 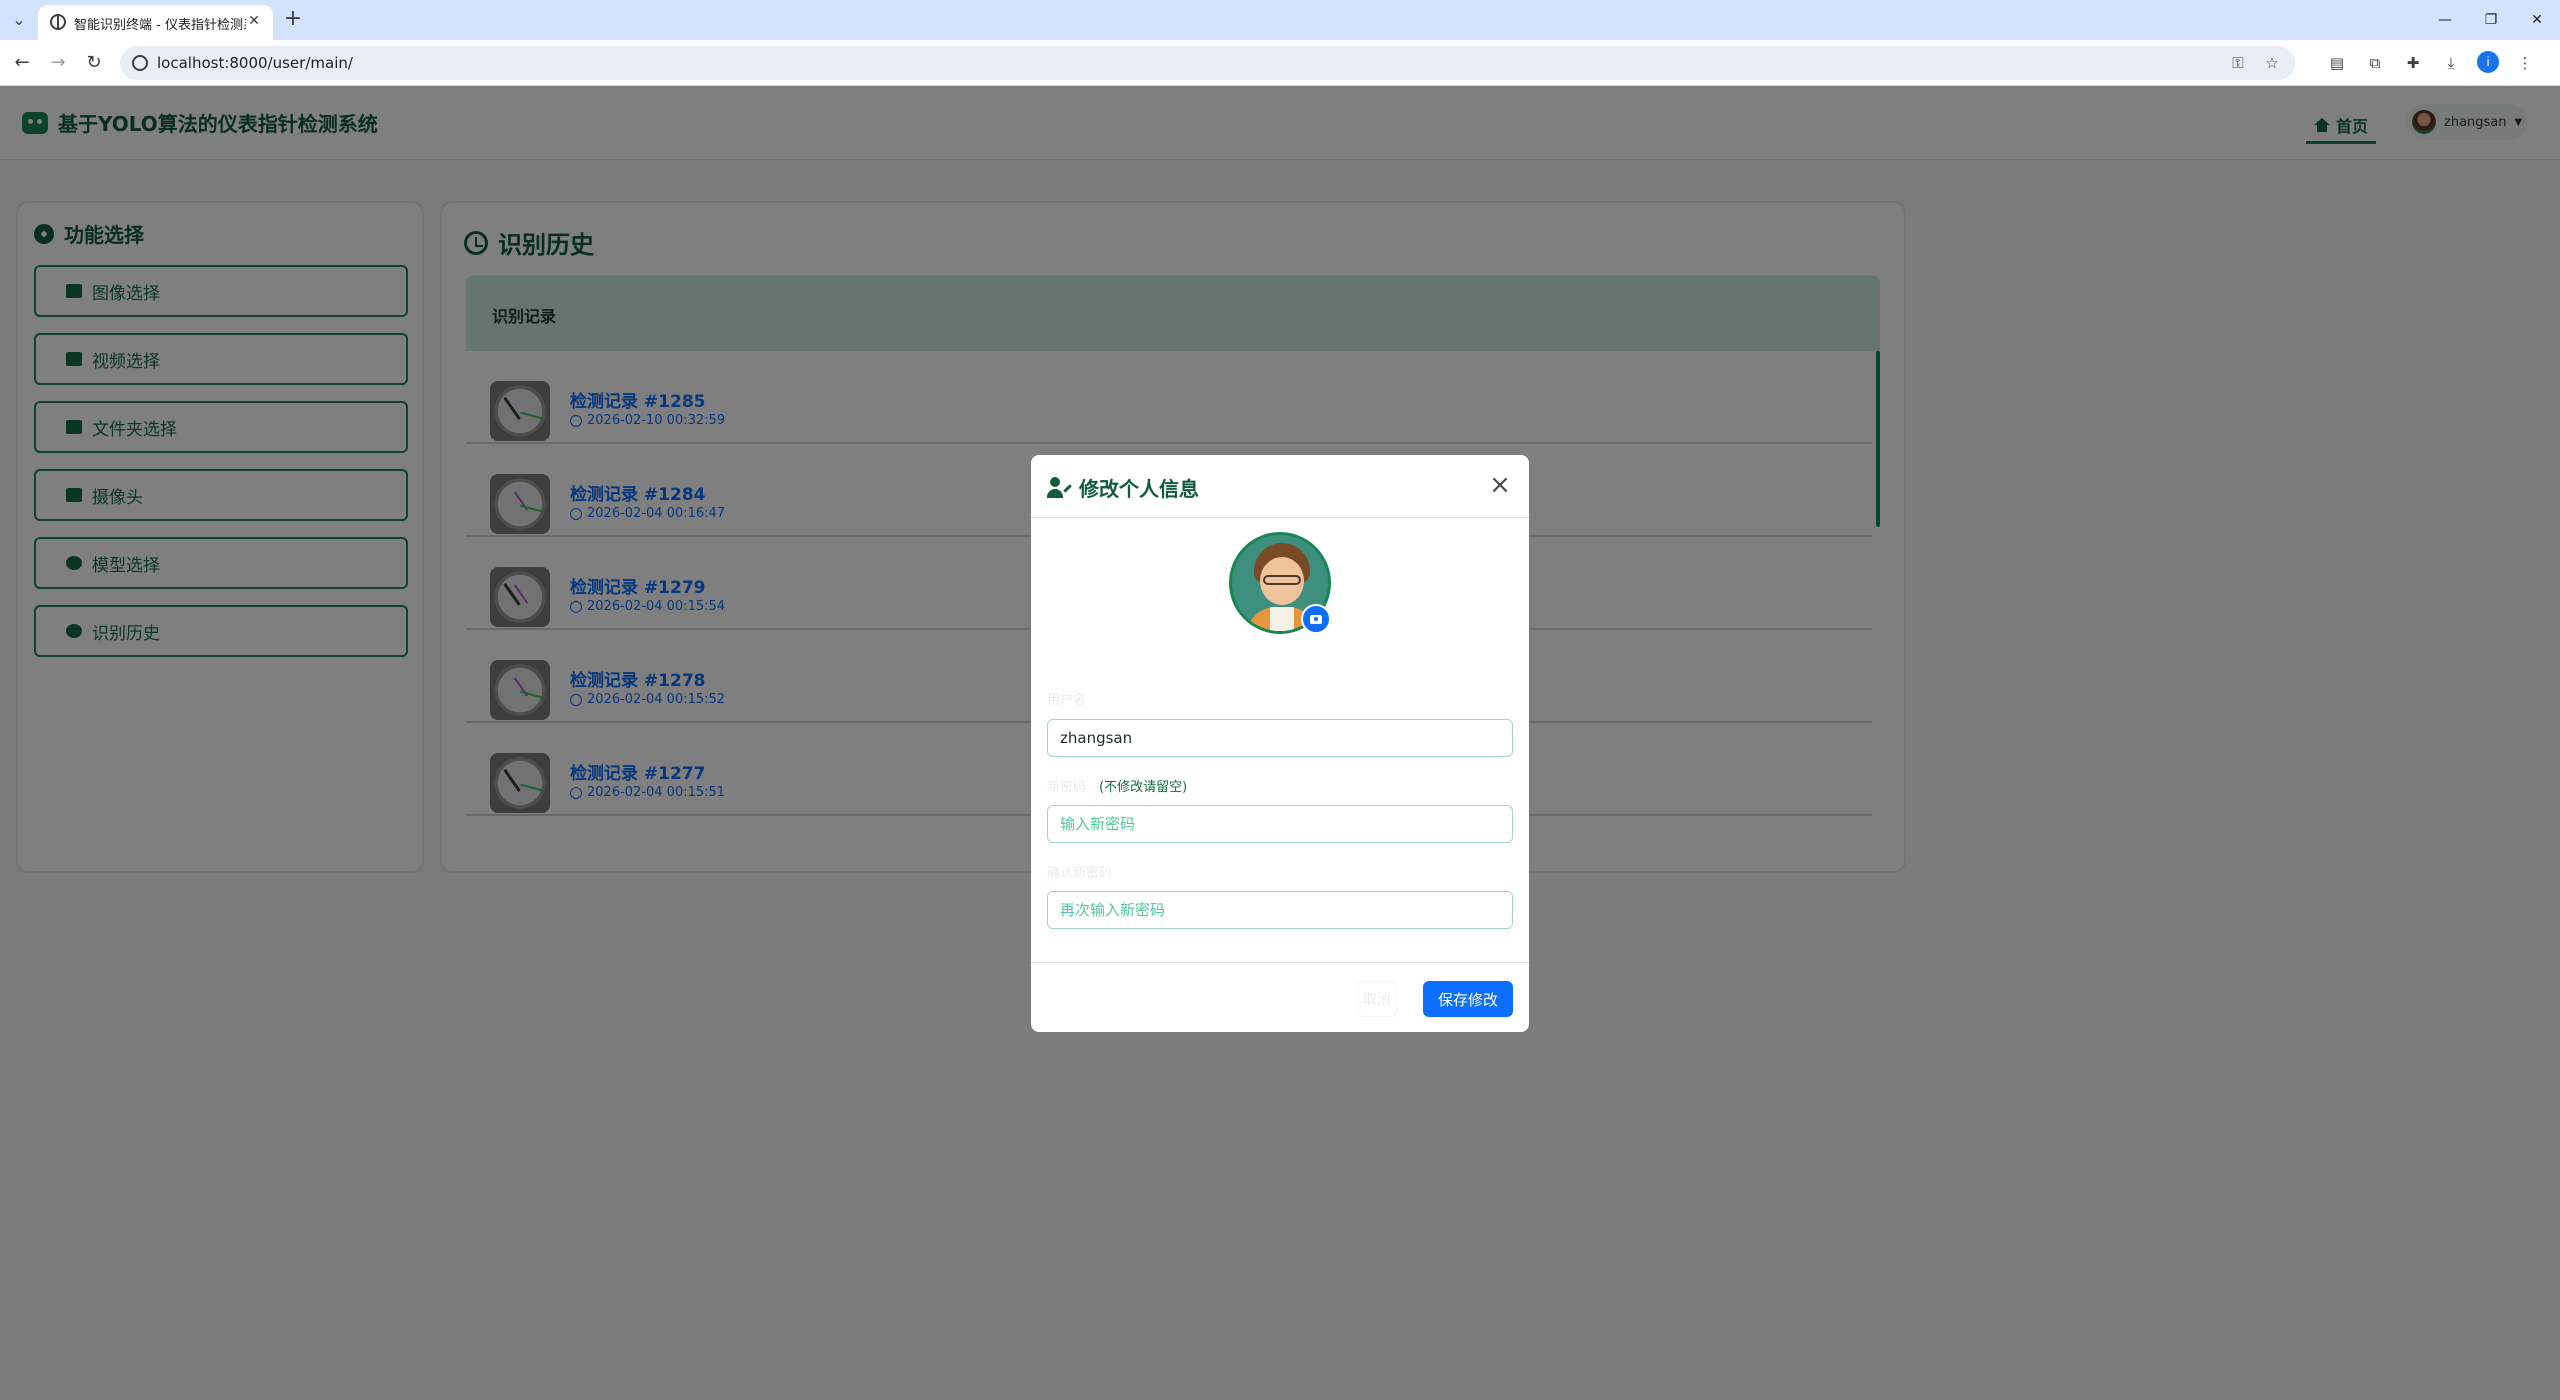 I want to click on tab-close-icon: ✕, so click(x=254, y=21).